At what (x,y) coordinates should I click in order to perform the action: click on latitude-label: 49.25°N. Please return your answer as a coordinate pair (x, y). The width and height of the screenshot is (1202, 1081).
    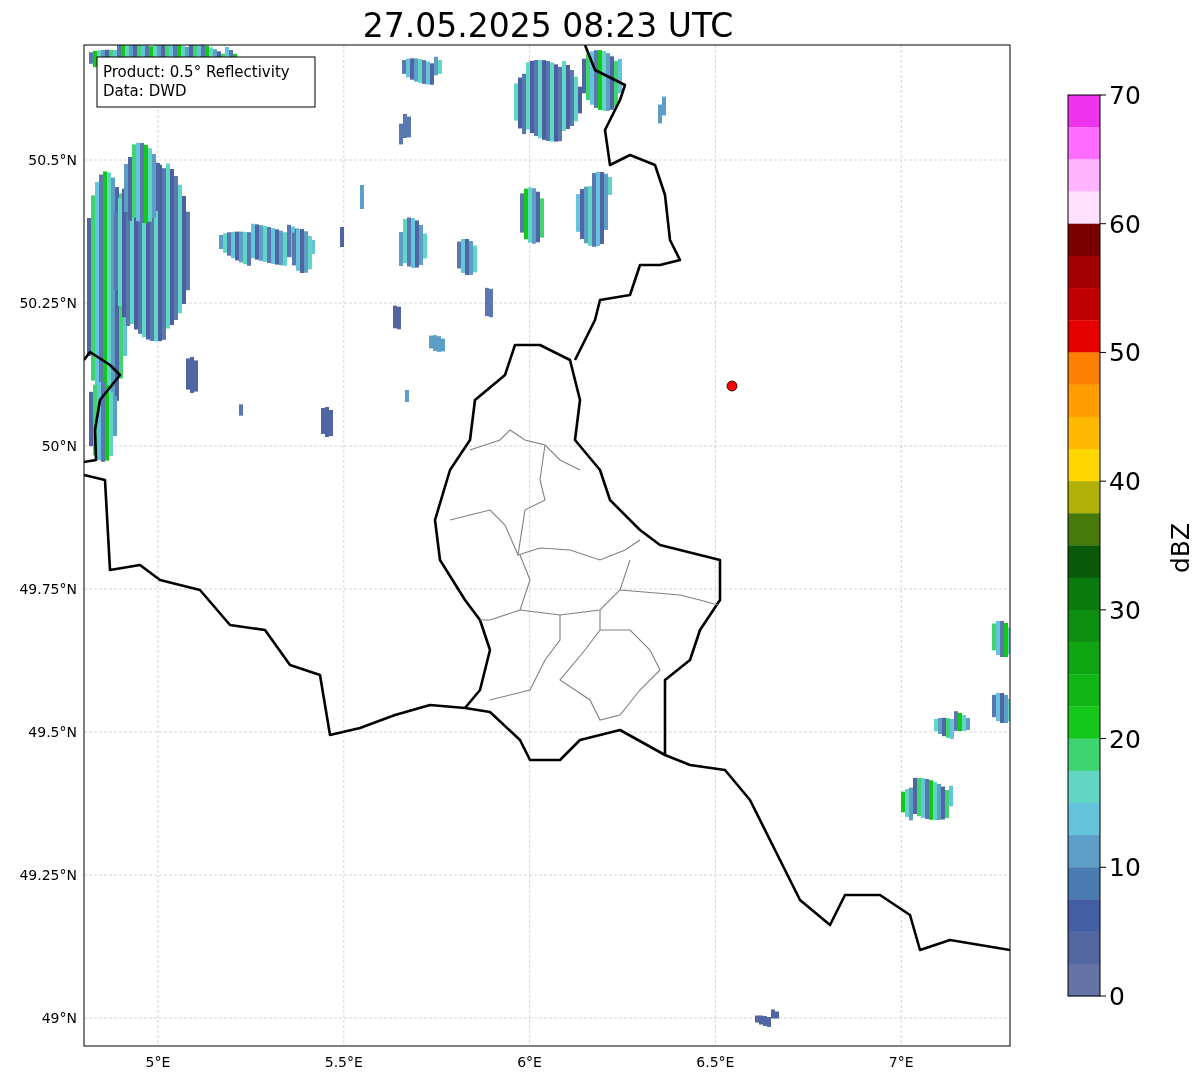
    Looking at the image, I should click on (48, 875).